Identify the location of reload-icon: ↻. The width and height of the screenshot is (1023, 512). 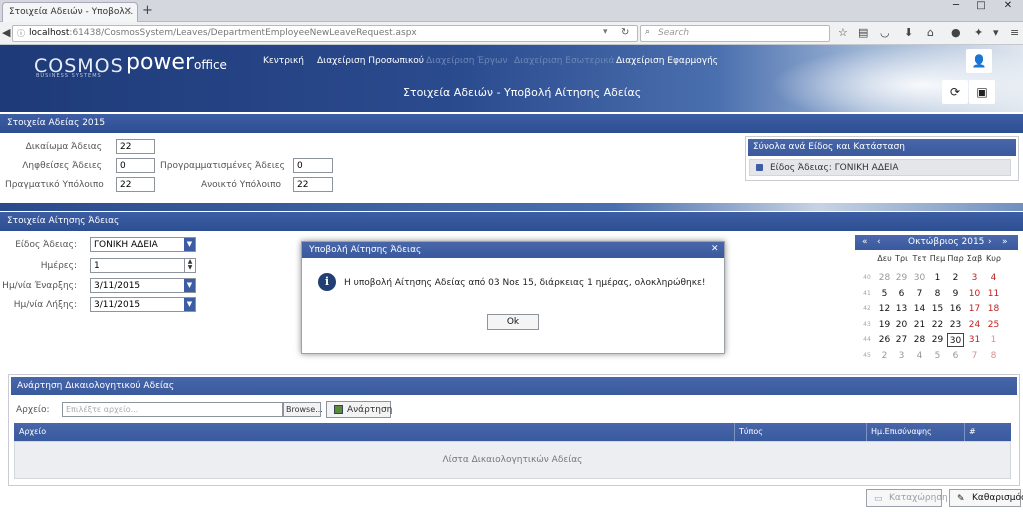
(625, 32).